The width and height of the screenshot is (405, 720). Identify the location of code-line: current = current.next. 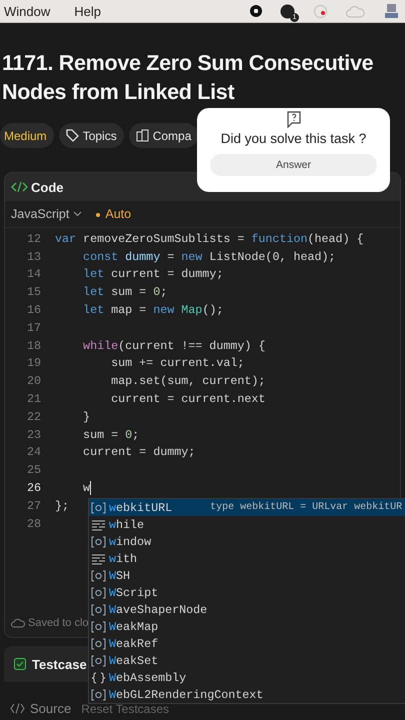
(188, 399).